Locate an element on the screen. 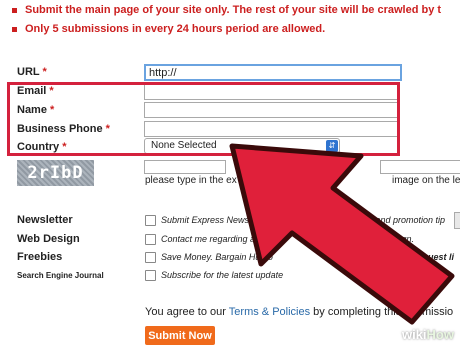 This screenshot has height=345, width=460. web-design-text-right: sign. is located at coordinates (405, 239).